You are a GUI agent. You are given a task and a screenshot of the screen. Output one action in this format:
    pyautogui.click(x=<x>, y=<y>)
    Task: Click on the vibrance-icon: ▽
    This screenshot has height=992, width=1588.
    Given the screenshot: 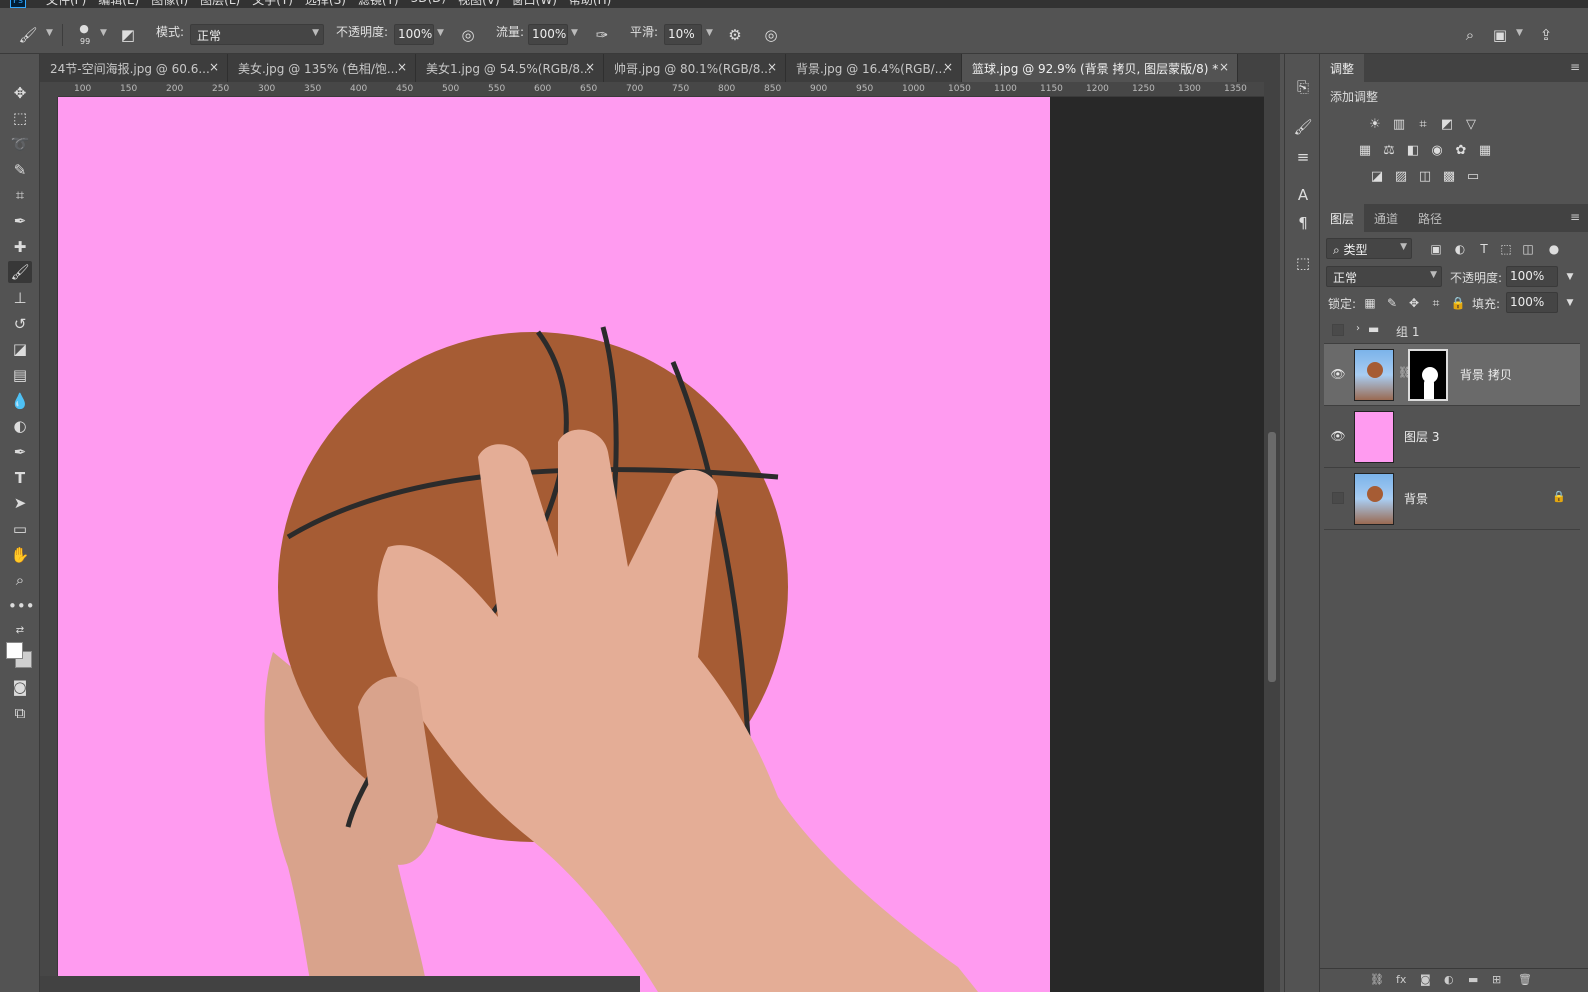 What is the action you would take?
    pyautogui.click(x=1471, y=125)
    